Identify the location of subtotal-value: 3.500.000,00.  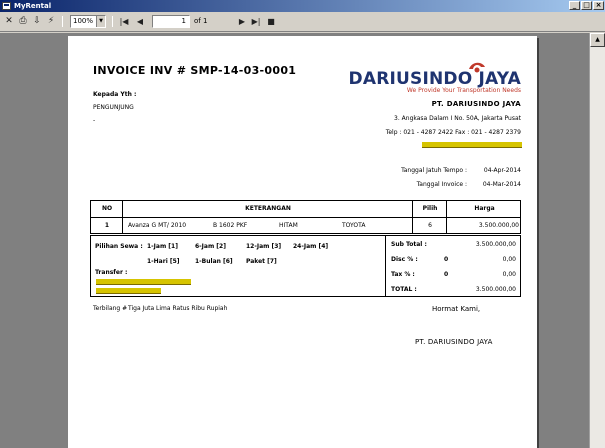
(495, 244).